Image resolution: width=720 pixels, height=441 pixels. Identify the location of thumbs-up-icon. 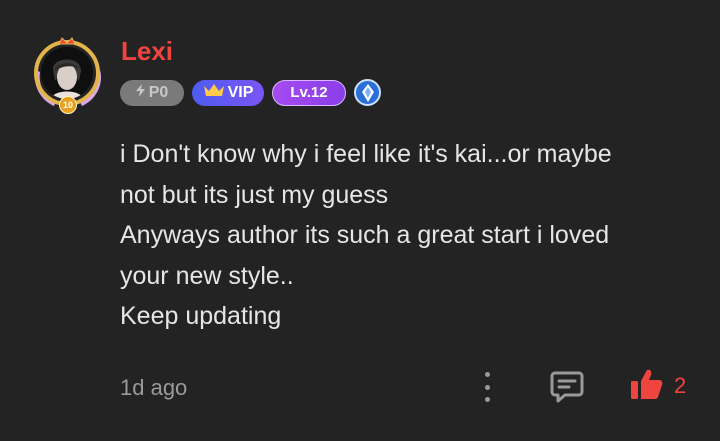
(647, 386).